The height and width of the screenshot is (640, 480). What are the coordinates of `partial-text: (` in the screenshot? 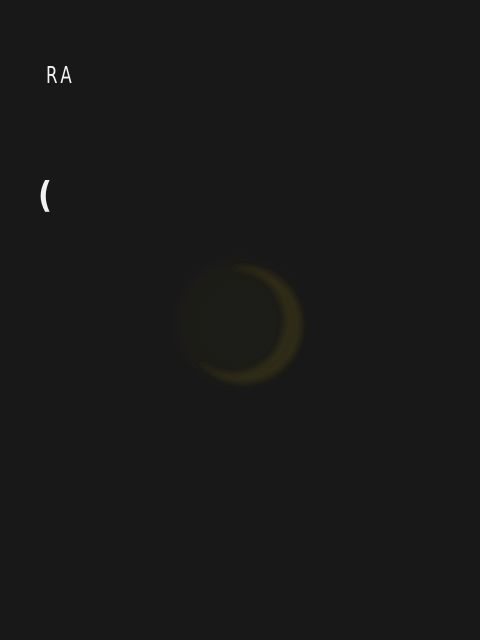 It's located at (45, 195).